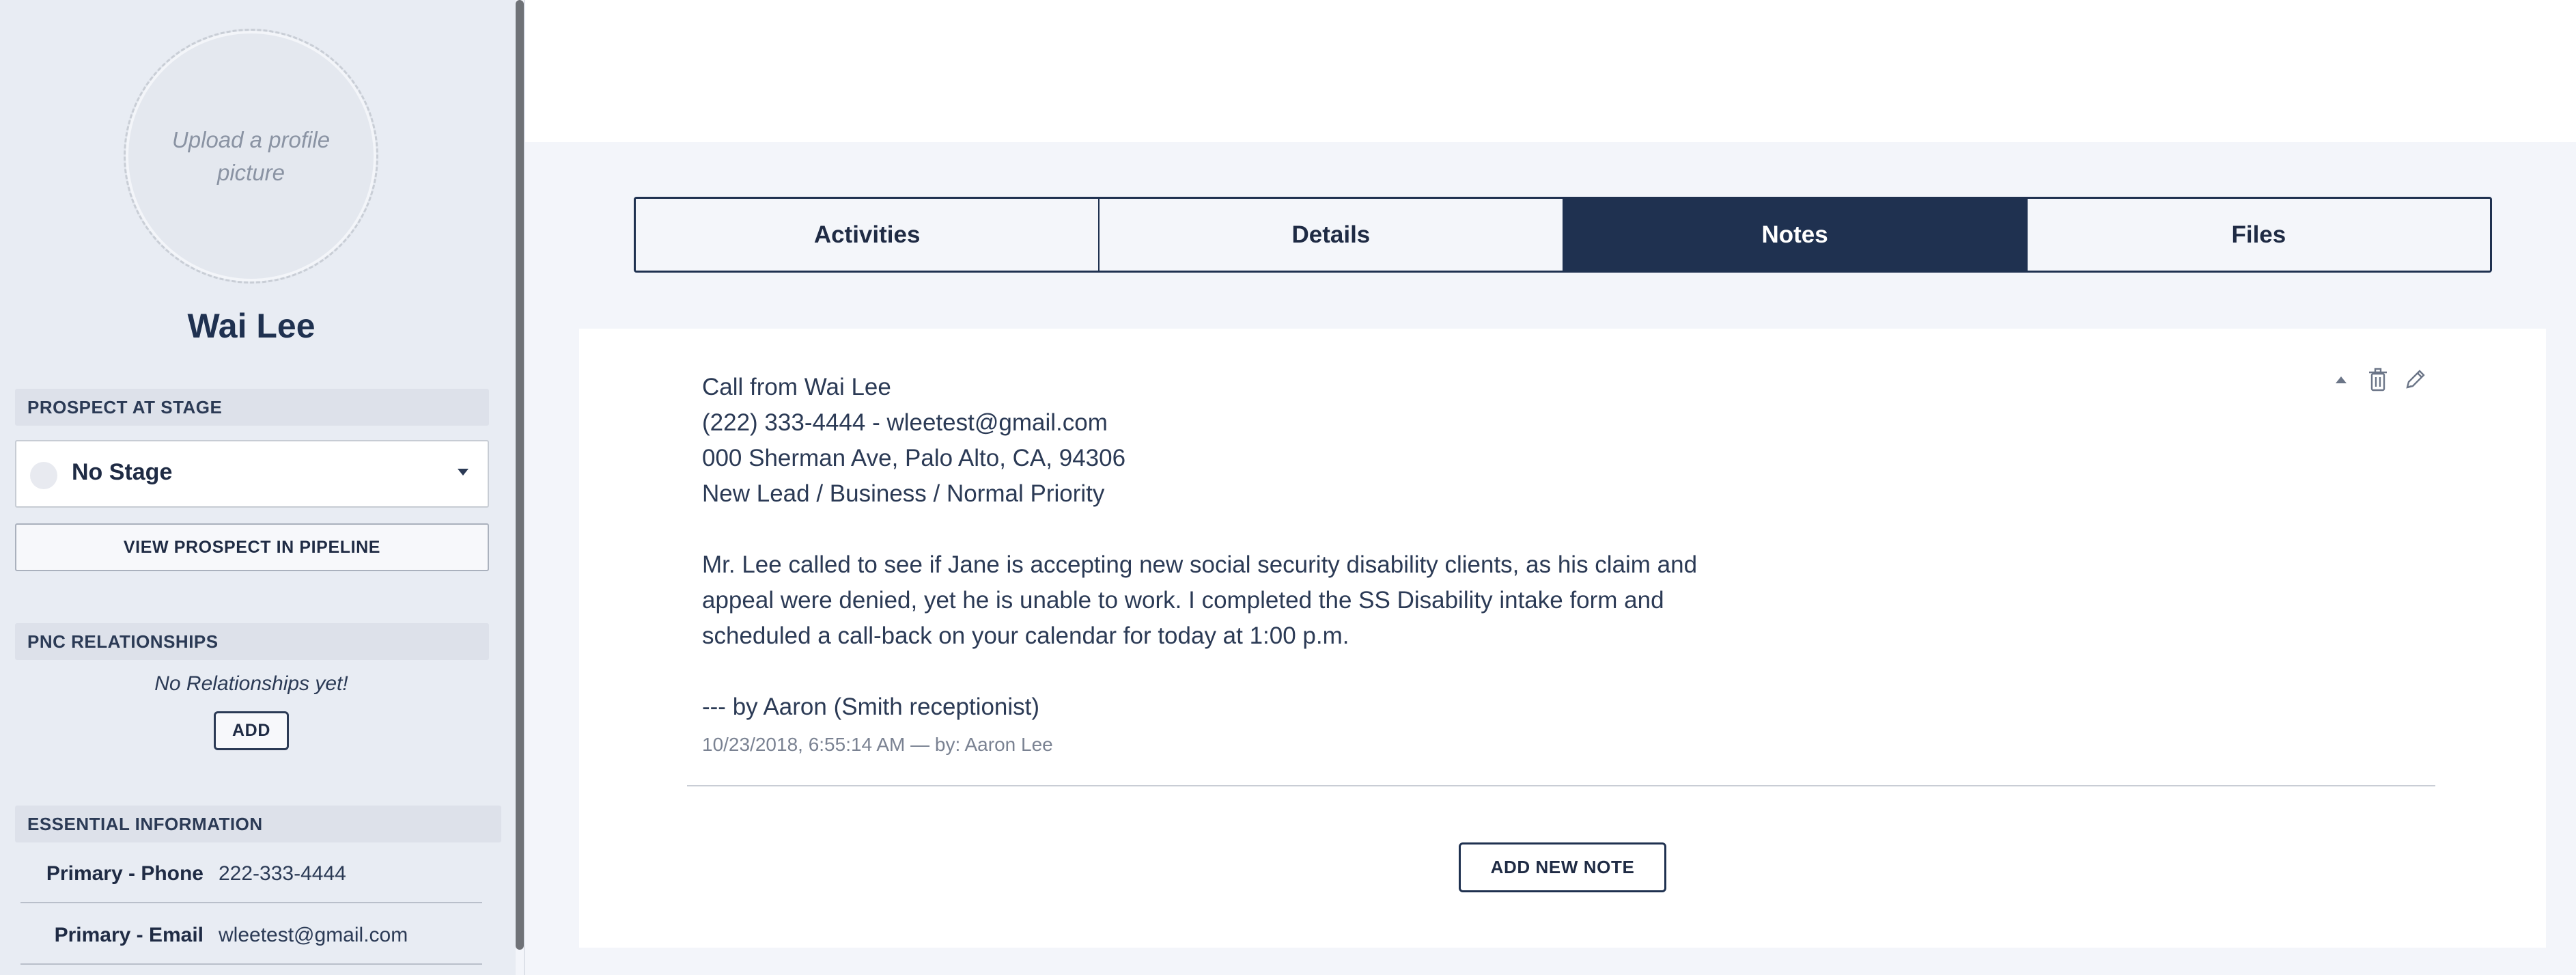  I want to click on add-relationship-button: ADD, so click(251, 730).